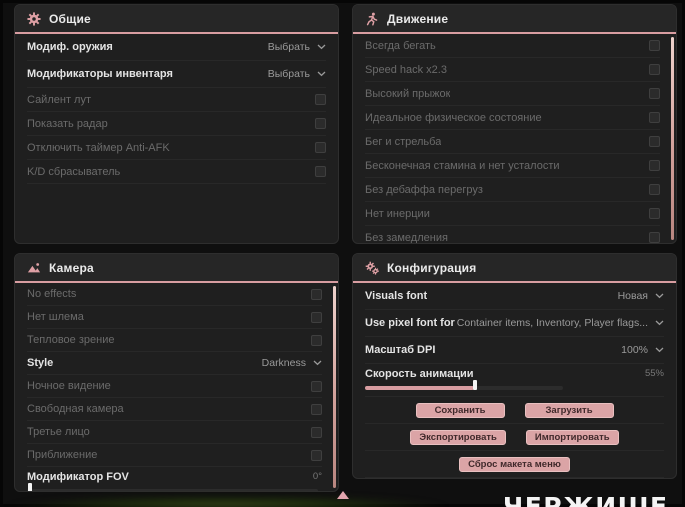 The width and height of the screenshot is (685, 507). Describe the element at coordinates (176, 268) in the screenshot. I see `panel-camera-header: Камера` at that location.